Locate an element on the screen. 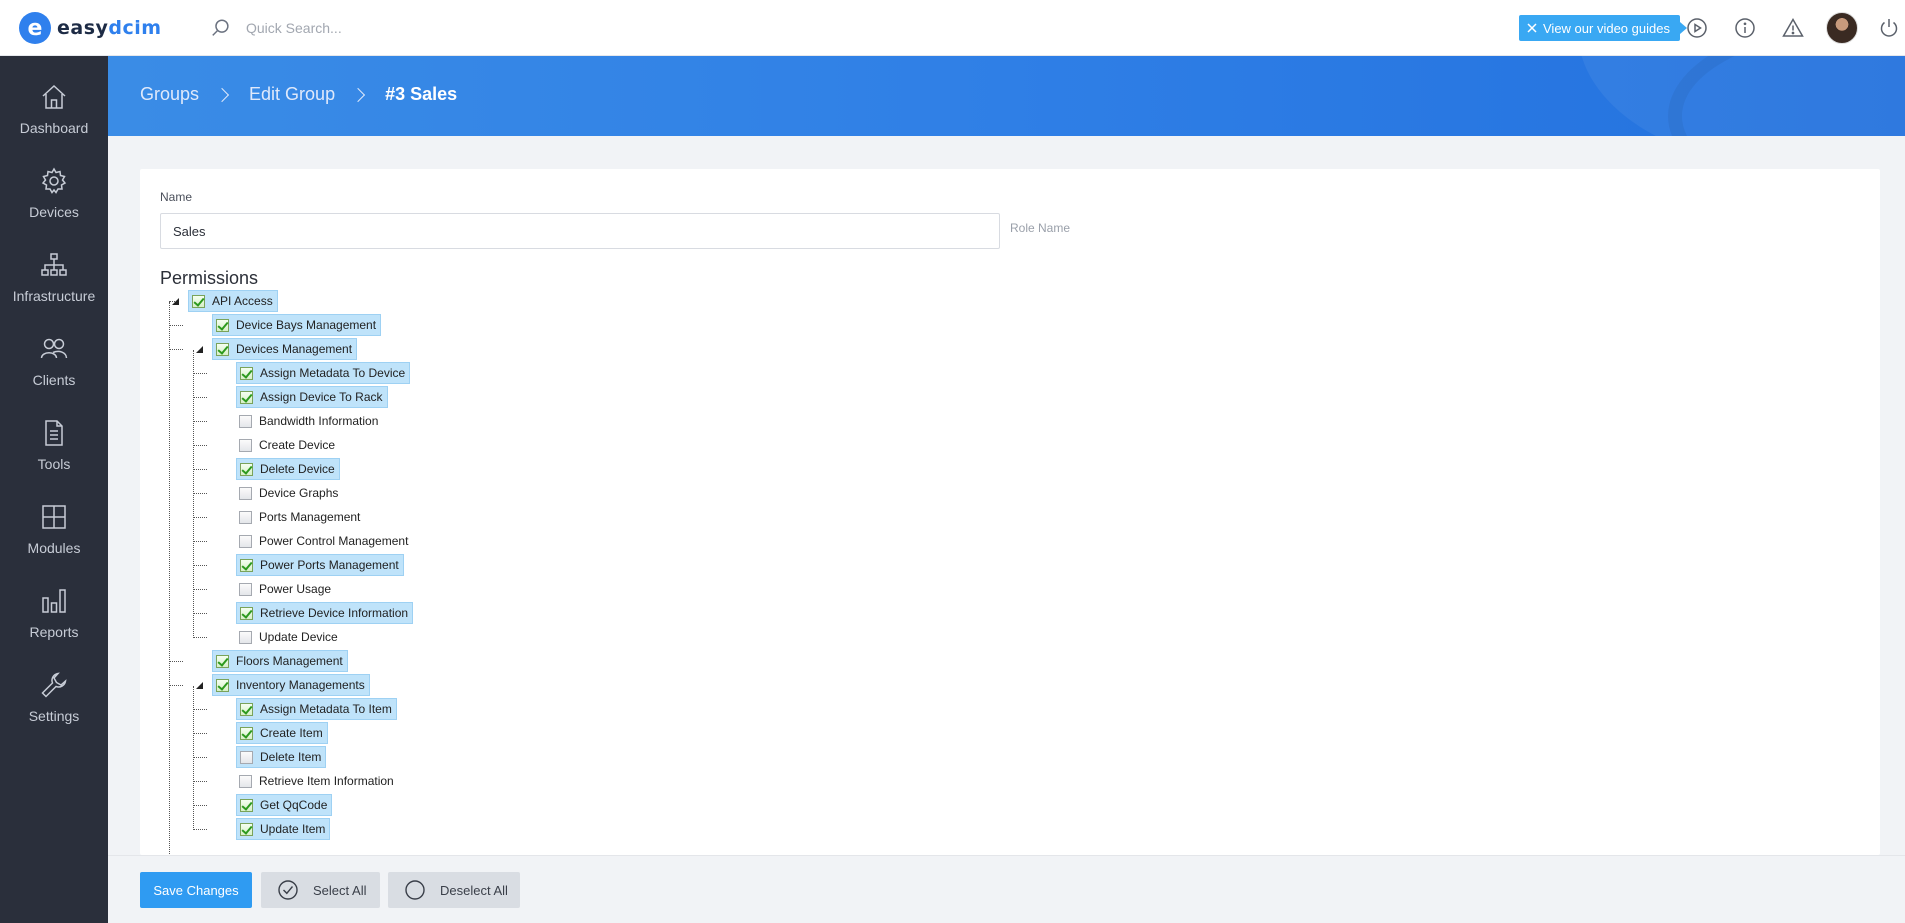  breadcrumb: Groups Edit Group #3 Sales is located at coordinates (298, 94).